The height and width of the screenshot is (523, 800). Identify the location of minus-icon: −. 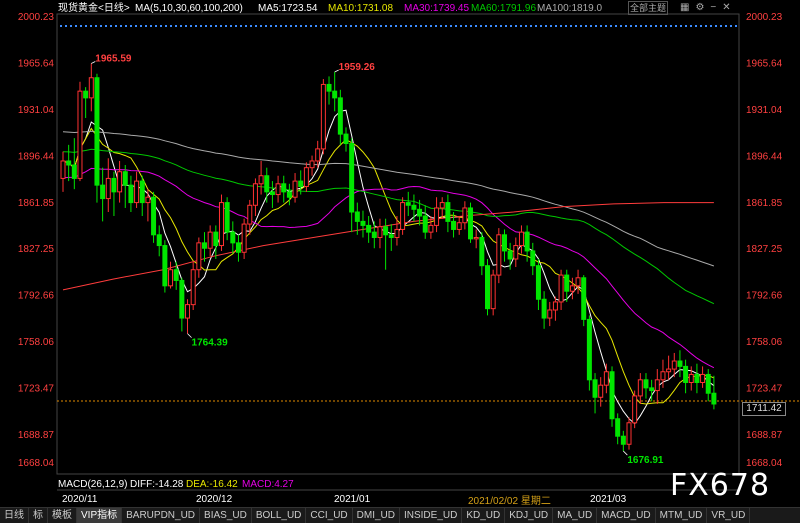
(716, 7).